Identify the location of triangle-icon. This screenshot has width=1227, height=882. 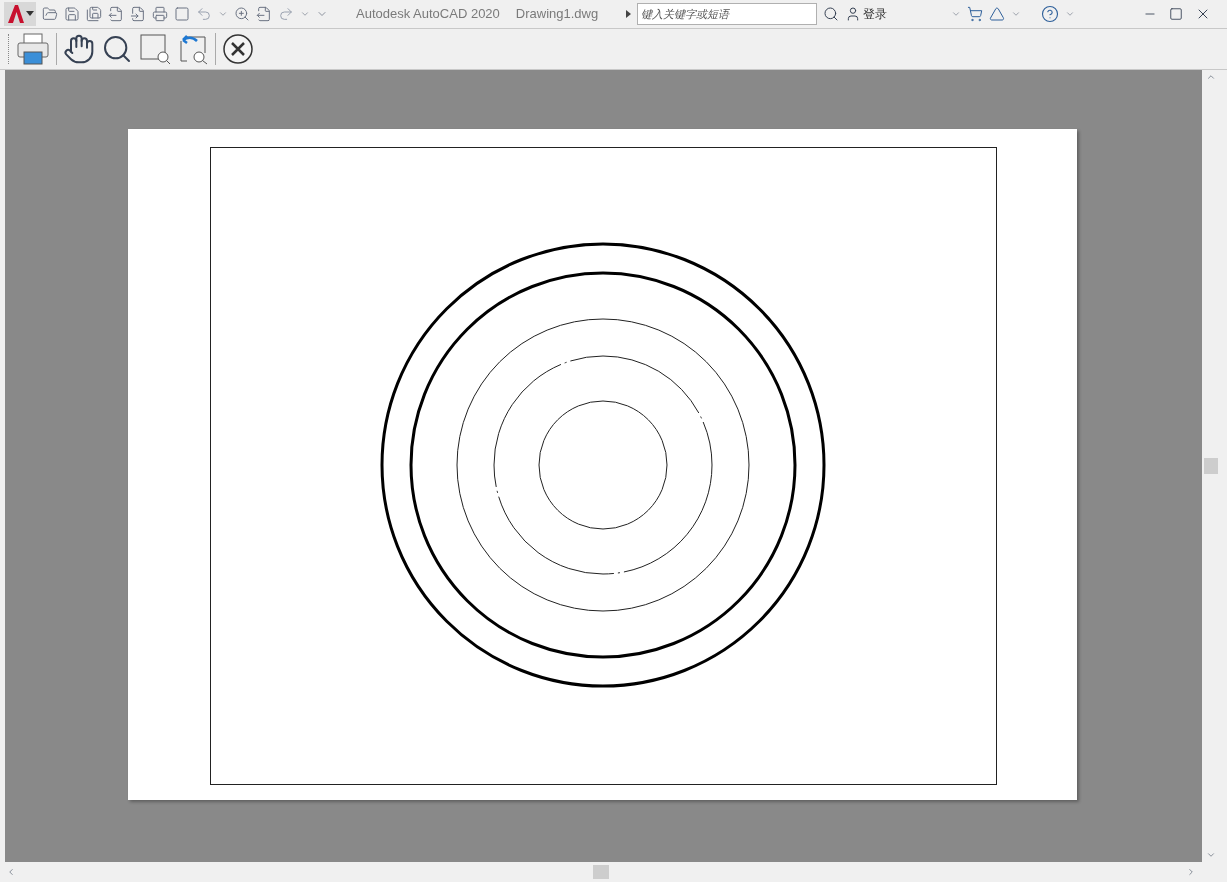
(997, 14).